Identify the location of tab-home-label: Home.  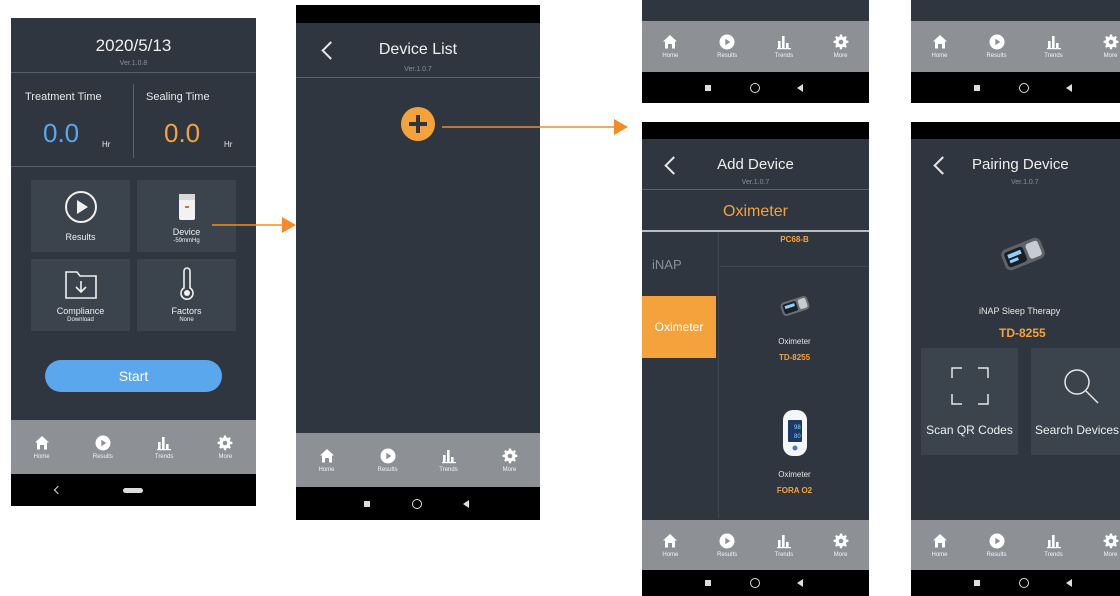
(670, 554).